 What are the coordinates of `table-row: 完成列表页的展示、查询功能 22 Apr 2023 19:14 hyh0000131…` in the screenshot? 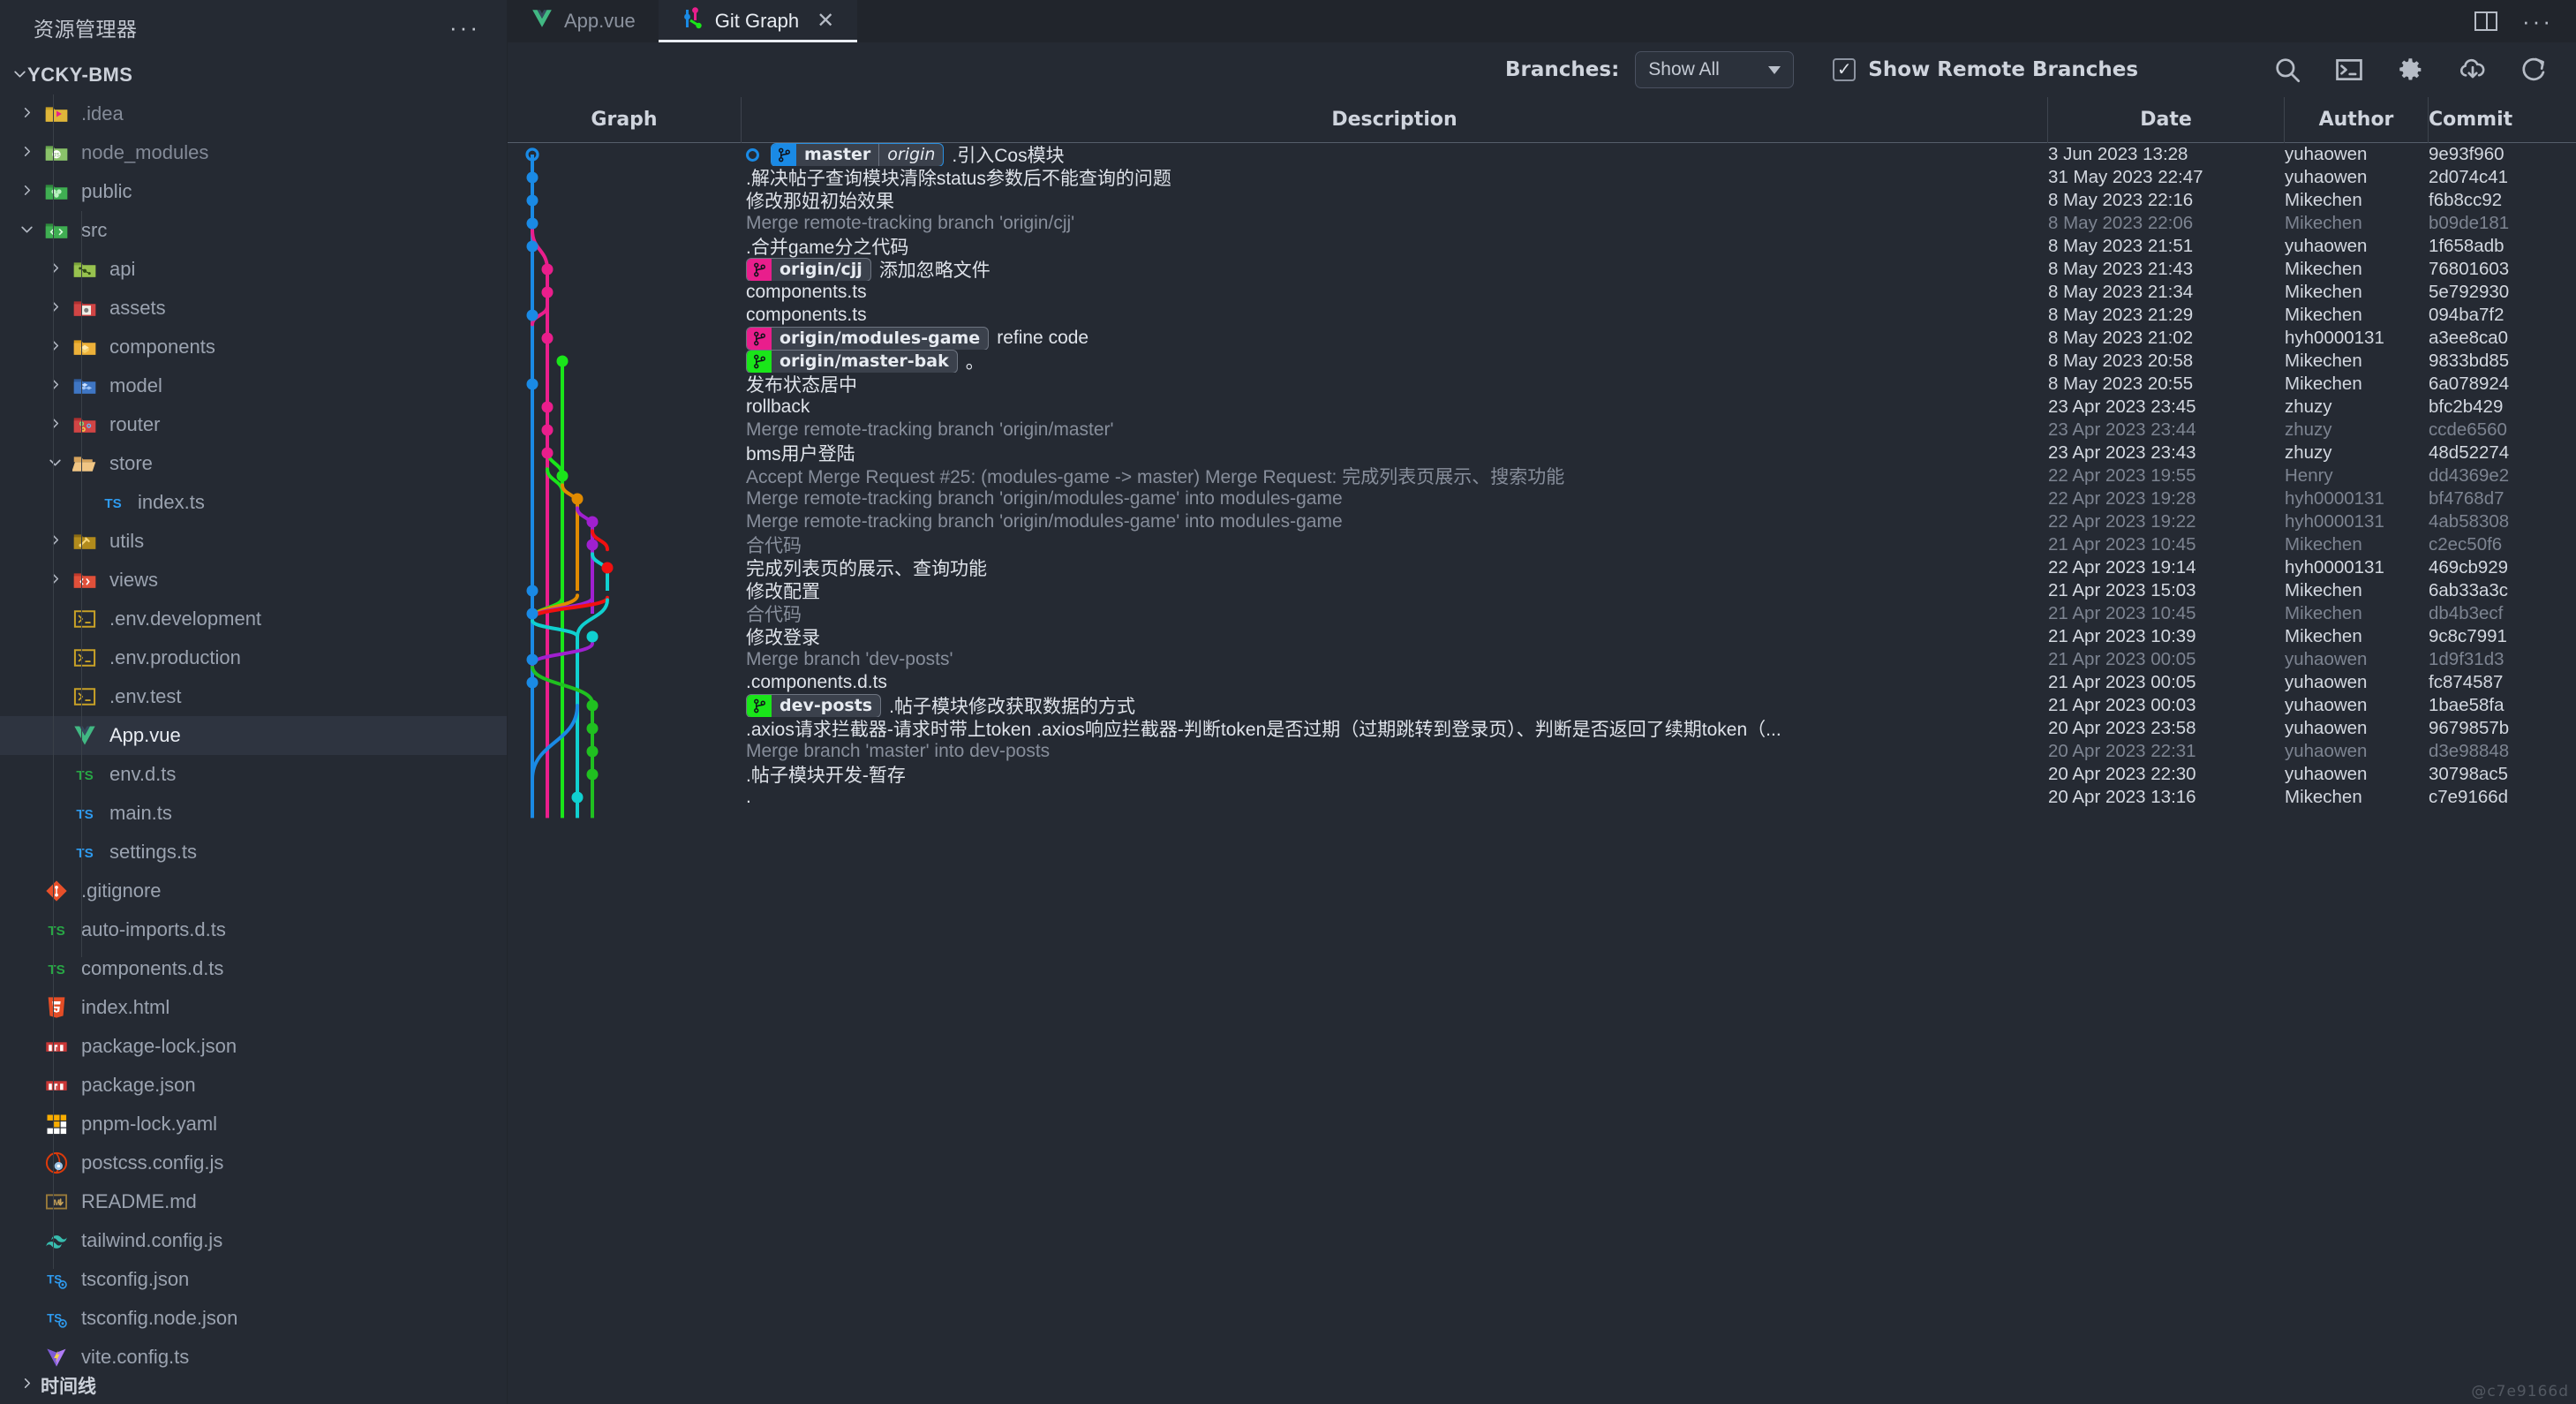 It's located at (1542, 567).